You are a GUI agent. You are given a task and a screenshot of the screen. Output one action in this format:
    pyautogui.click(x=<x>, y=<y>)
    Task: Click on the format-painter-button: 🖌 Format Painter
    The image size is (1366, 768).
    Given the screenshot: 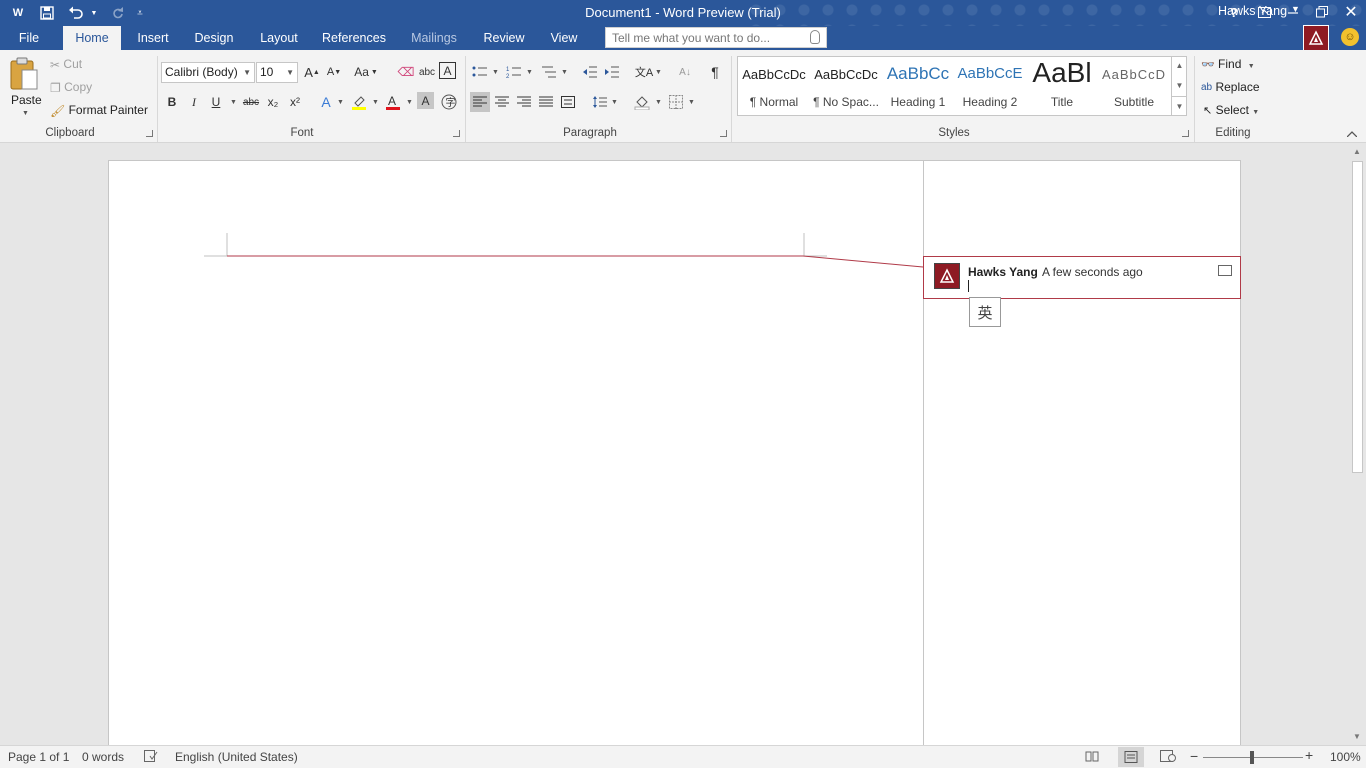 What is the action you would take?
    pyautogui.click(x=99, y=110)
    